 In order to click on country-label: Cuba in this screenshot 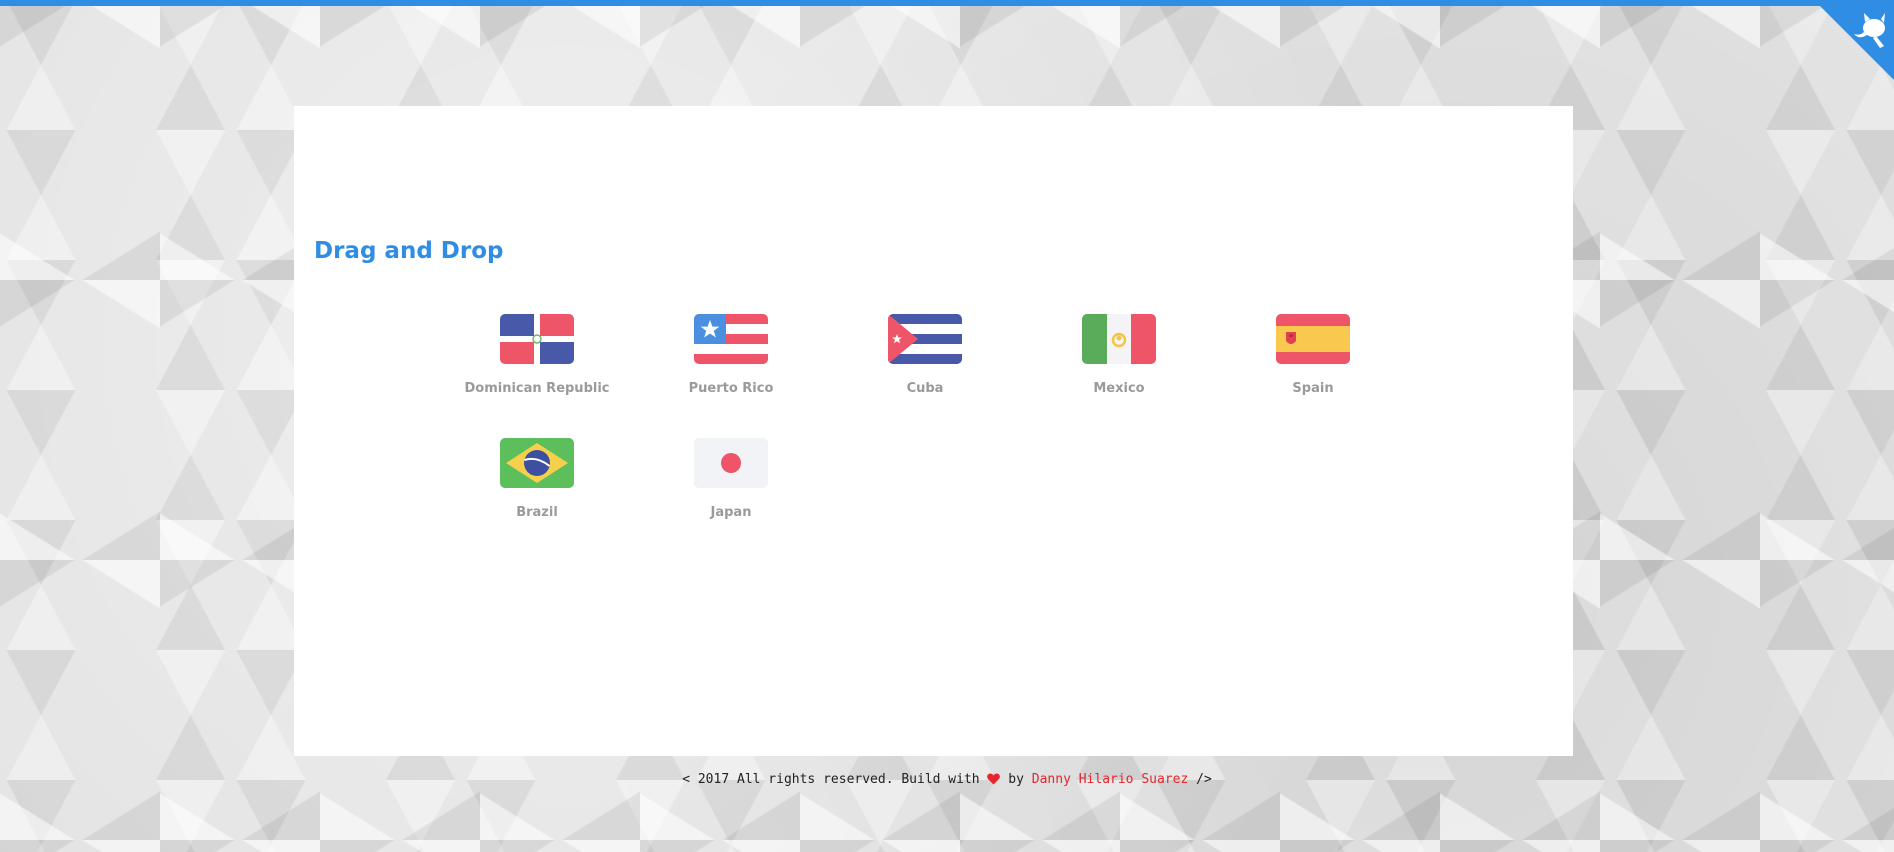, I will do `click(925, 388)`.